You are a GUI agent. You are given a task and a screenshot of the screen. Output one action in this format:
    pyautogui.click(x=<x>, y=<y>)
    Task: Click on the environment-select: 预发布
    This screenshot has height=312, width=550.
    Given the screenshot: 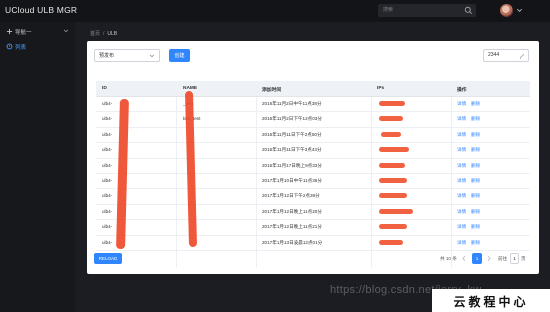 What is the action you would take?
    pyautogui.click(x=127, y=55)
    